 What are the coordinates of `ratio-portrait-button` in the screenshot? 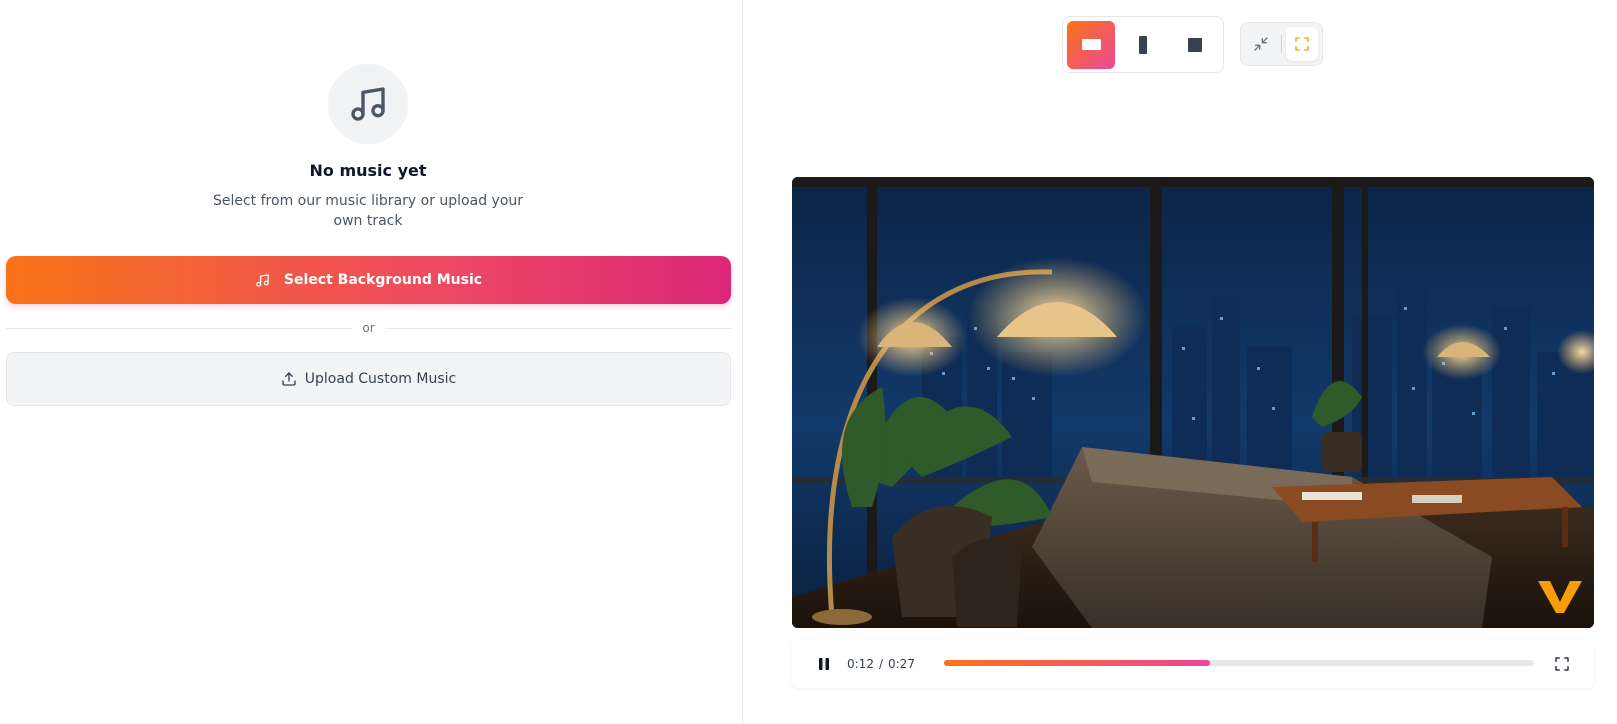 It's located at (1143, 45).